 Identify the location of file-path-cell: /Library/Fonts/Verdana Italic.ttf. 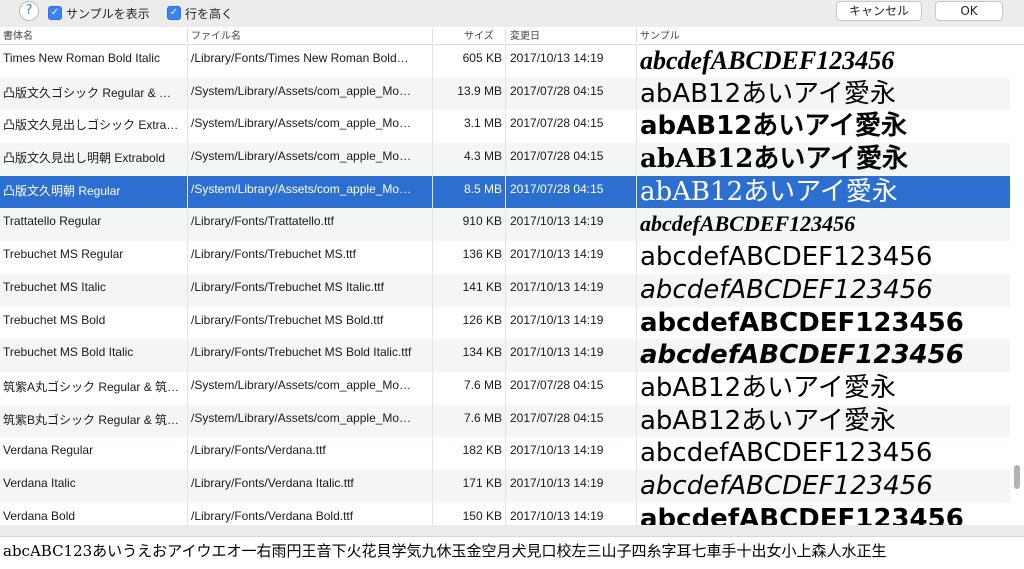
(272, 482).